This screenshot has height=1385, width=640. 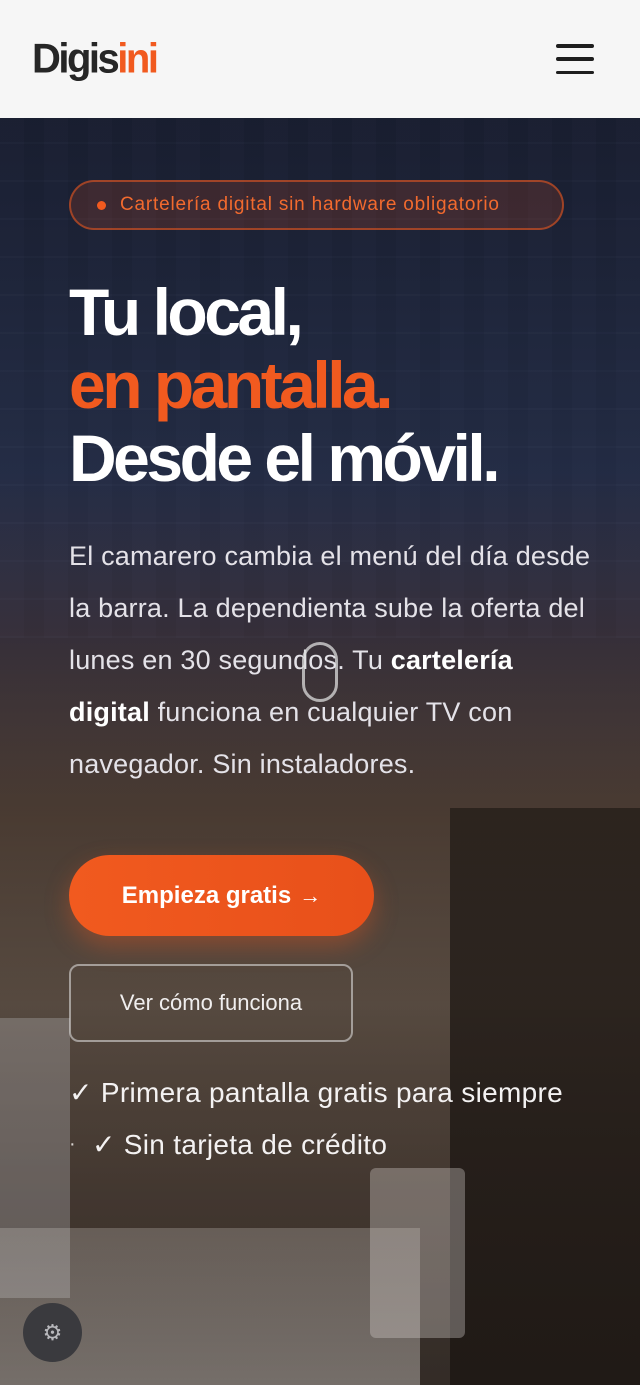 I want to click on headline-line-2: en pantalla., so click(x=231, y=385).